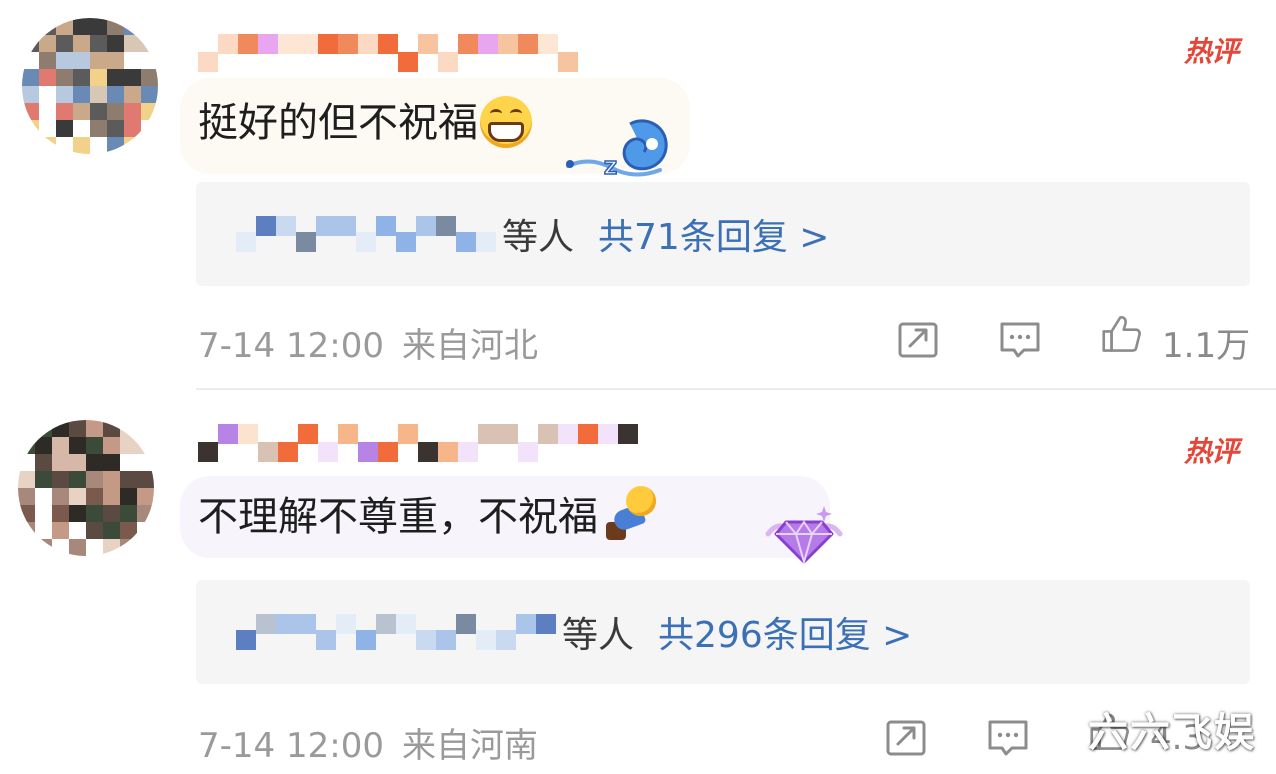  I want to click on wave-badge-sticker: Z, so click(617, 149).